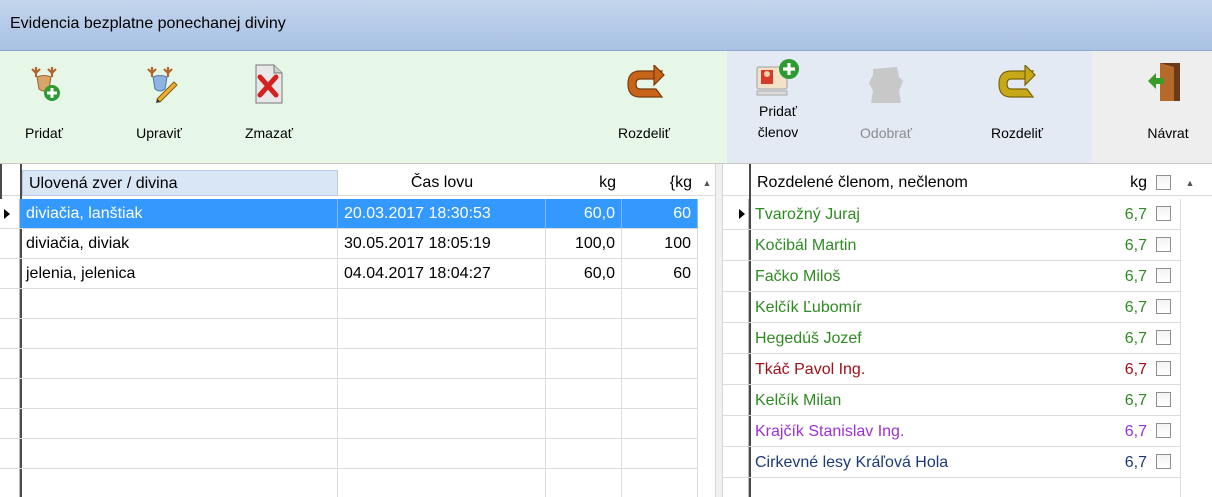 Image resolution: width=1212 pixels, height=497 pixels. What do you see at coordinates (1168, 107) in the screenshot?
I see `return-button: Návrat` at bounding box center [1168, 107].